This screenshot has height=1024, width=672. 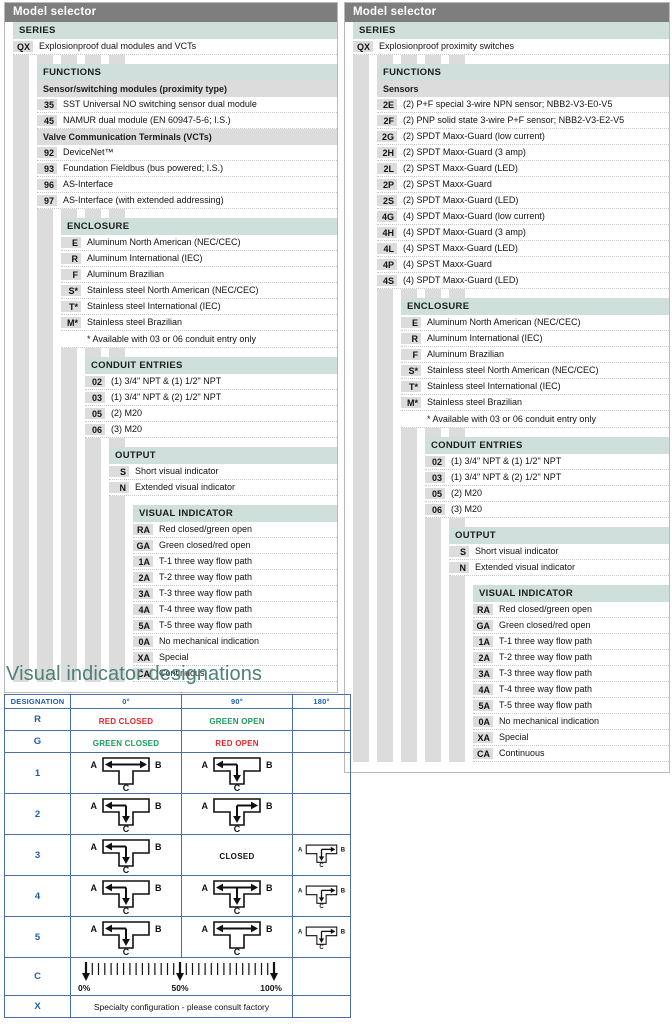 What do you see at coordinates (523, 249) in the screenshot?
I see `option-row: 4L (4) SPST Maxx-Guard (LED)` at bounding box center [523, 249].